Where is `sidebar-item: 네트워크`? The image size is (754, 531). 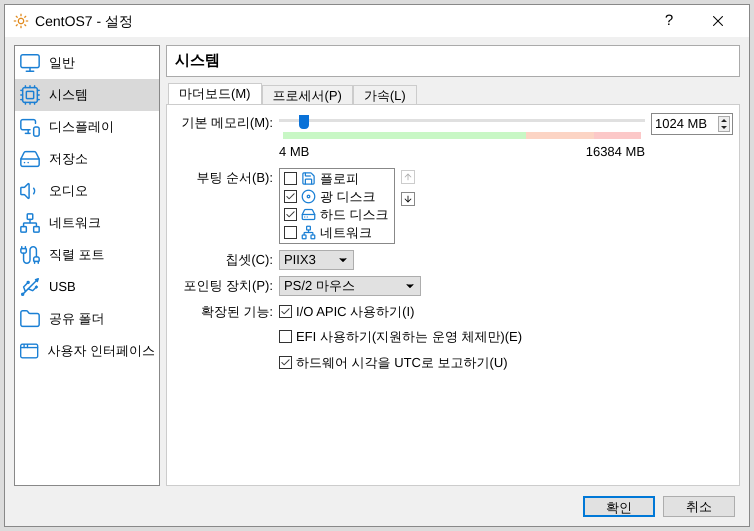 sidebar-item: 네트워크 is located at coordinates (87, 223).